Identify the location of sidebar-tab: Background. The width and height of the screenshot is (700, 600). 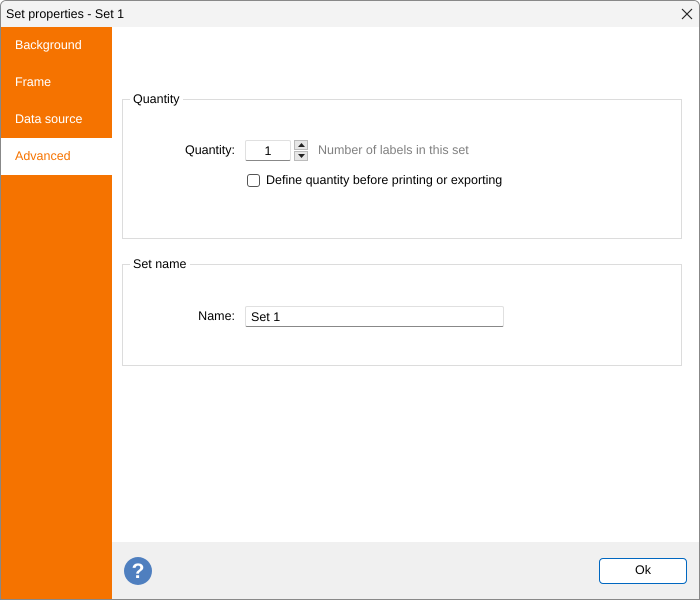
(56, 45).